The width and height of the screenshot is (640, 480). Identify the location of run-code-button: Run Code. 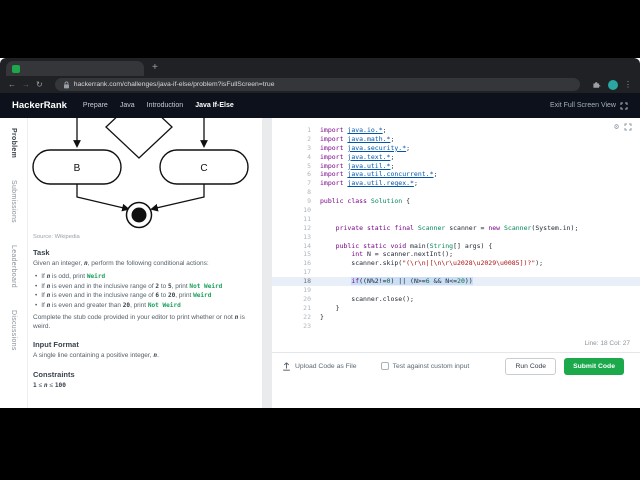
(531, 366).